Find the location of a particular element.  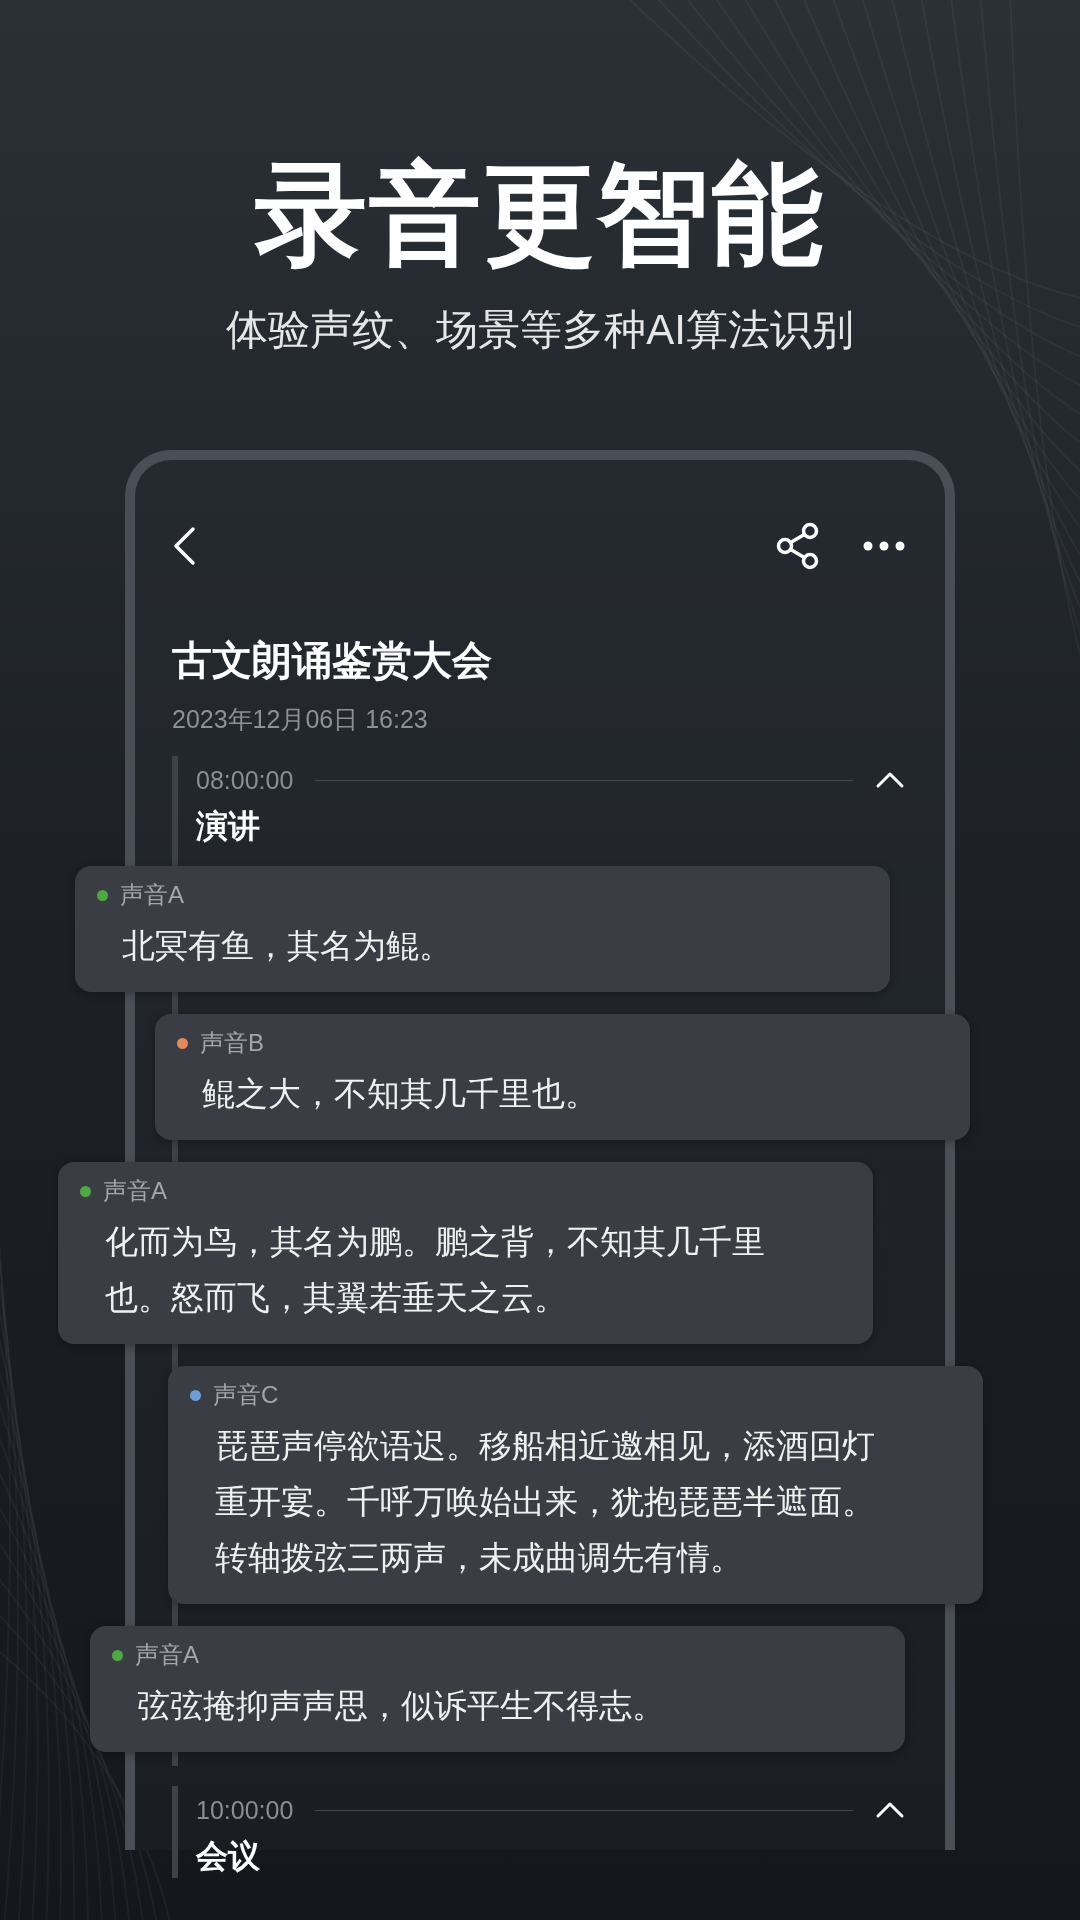

speaker-label: 声音C is located at coordinates (246, 1395).